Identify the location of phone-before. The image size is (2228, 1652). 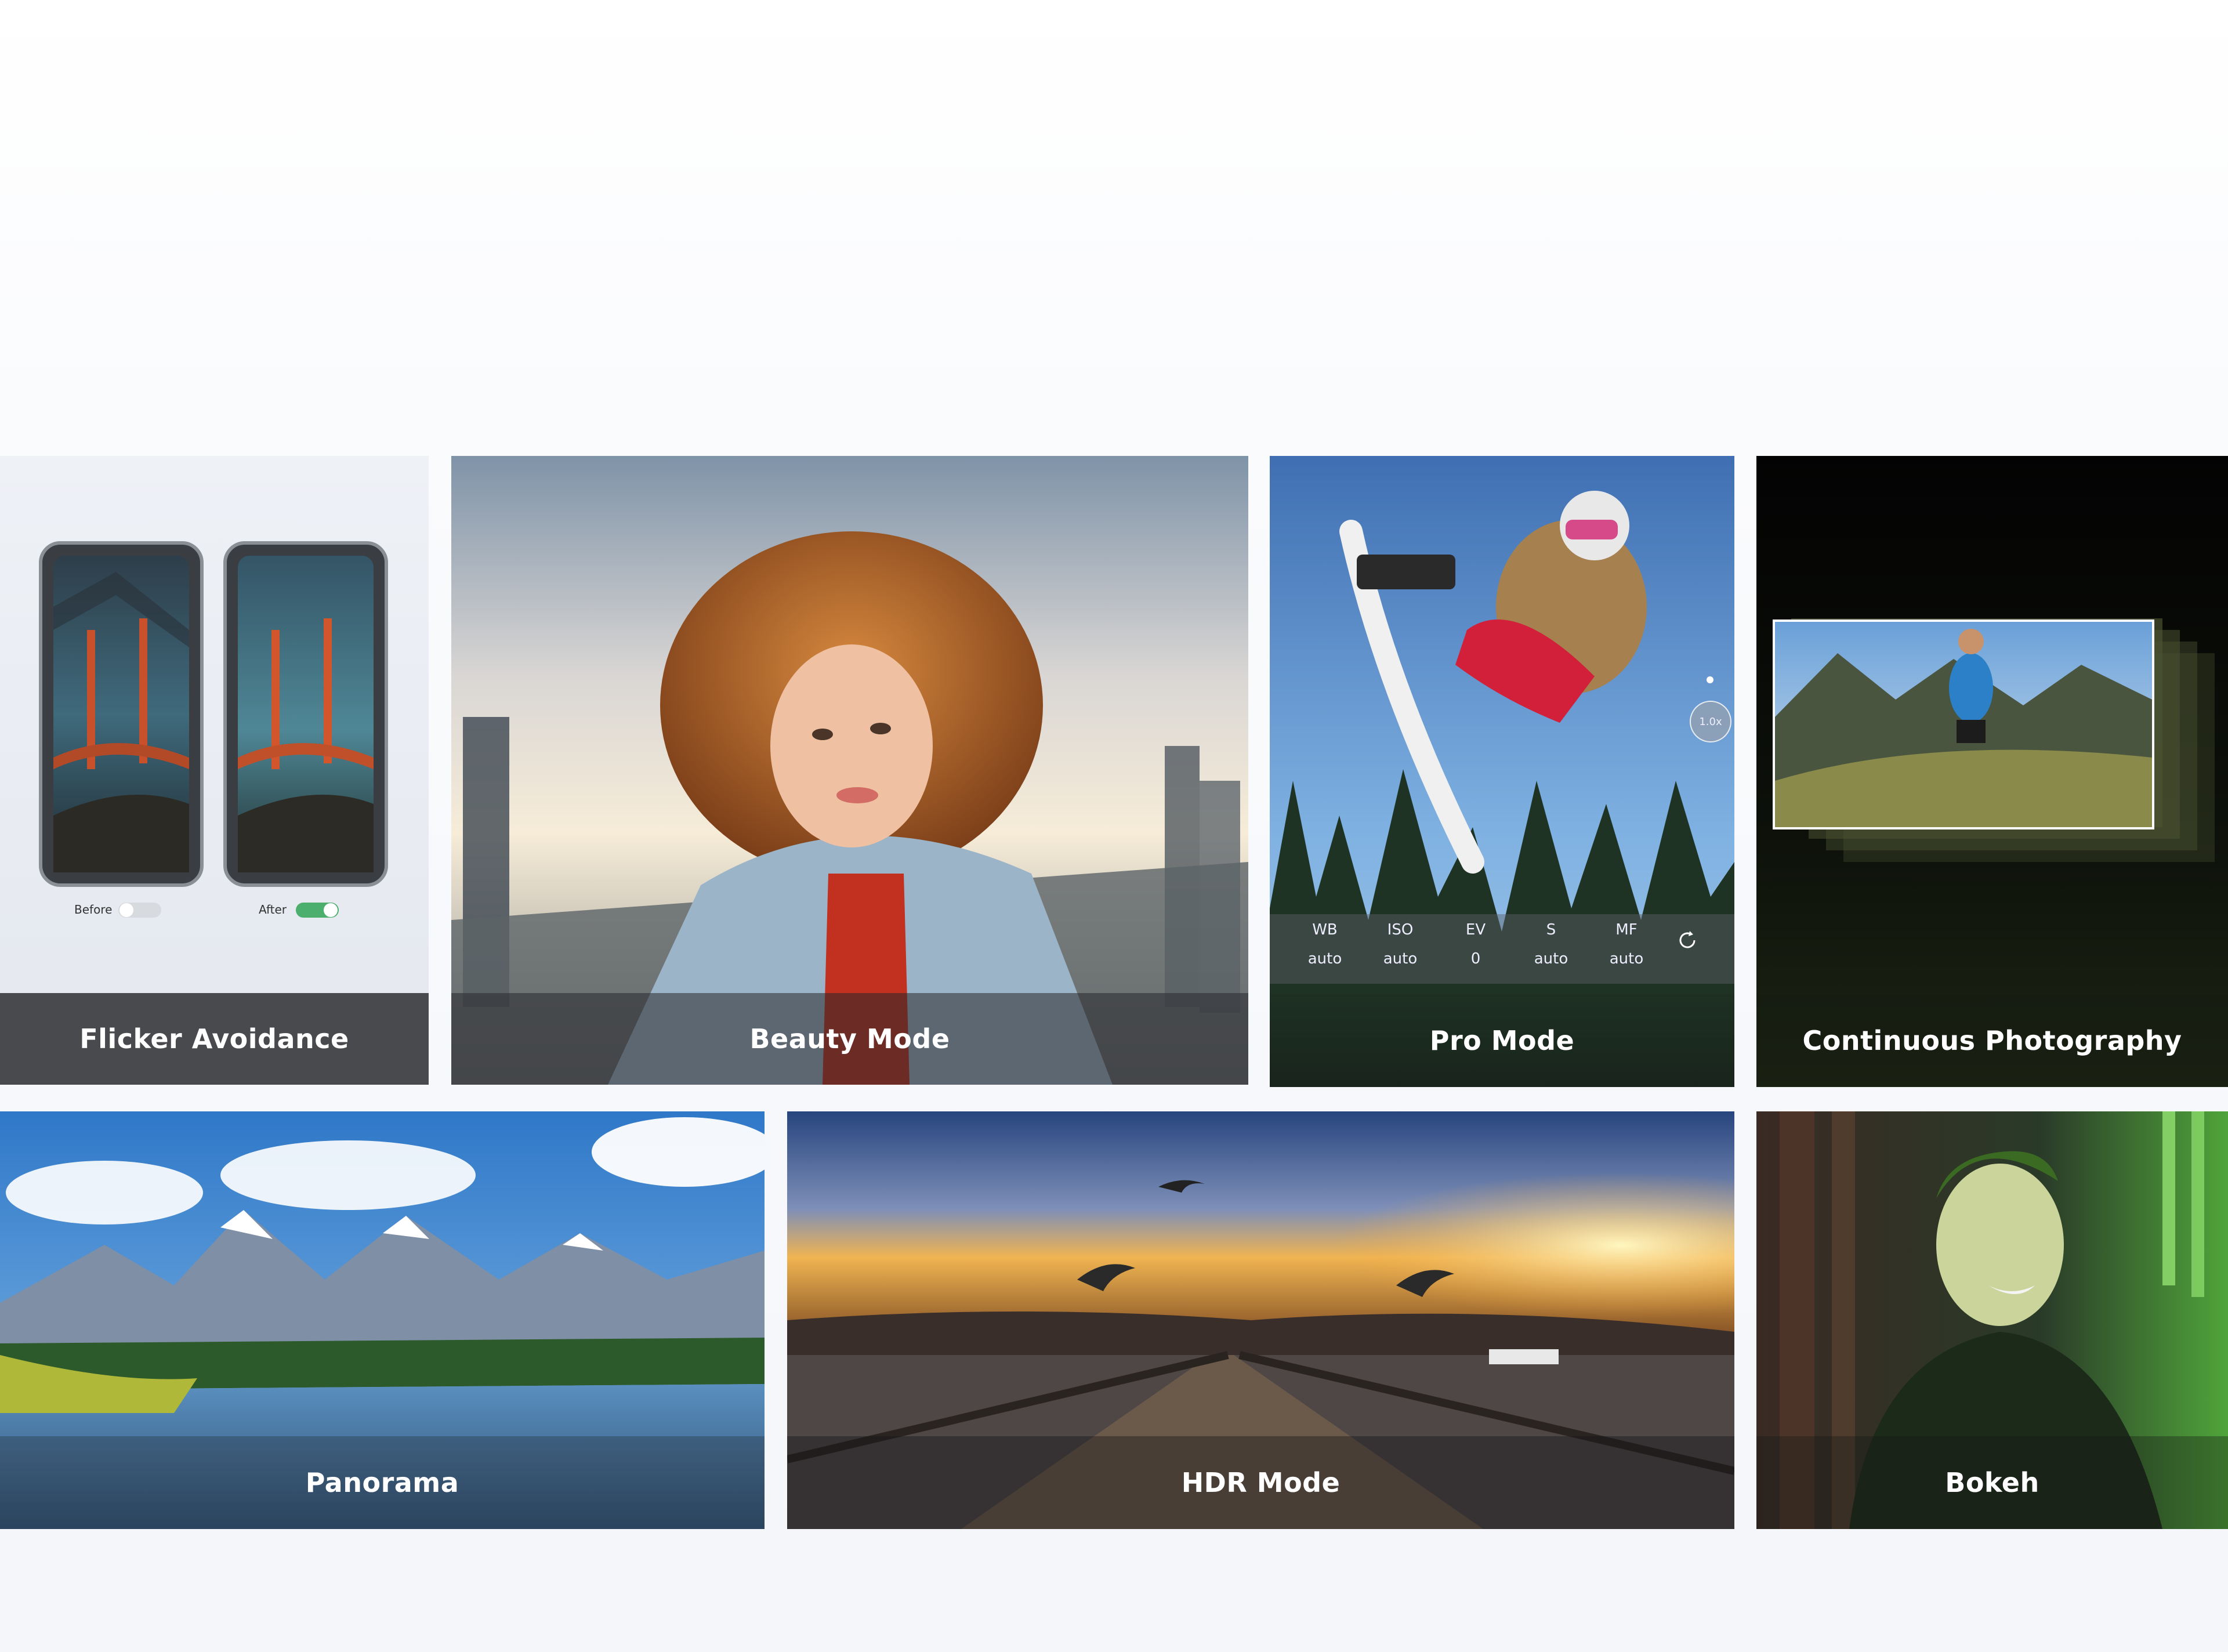
(121, 714).